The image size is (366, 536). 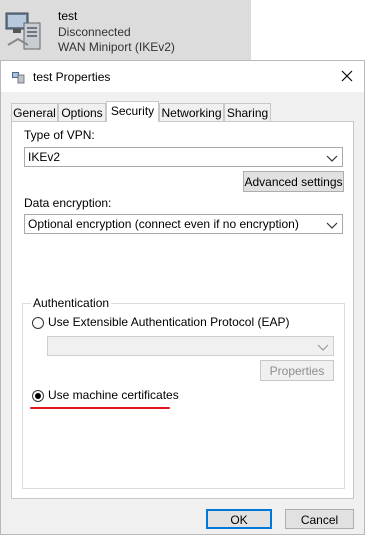 What do you see at coordinates (59, 135) in the screenshot?
I see `vpn-type-label: Type of VPN:` at bounding box center [59, 135].